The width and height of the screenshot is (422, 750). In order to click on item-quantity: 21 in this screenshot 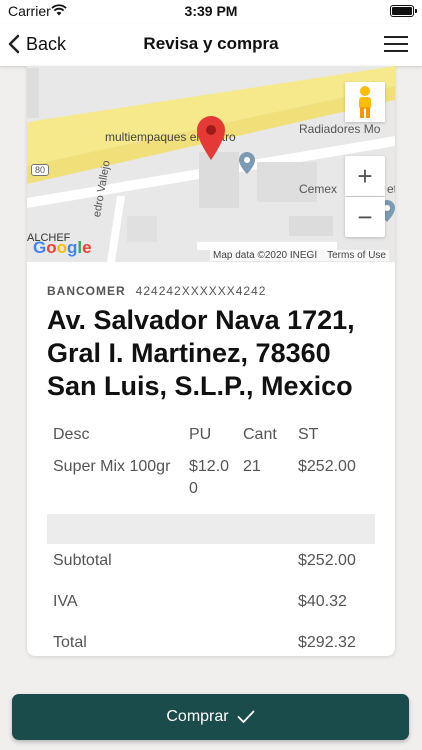, I will do `click(252, 466)`.